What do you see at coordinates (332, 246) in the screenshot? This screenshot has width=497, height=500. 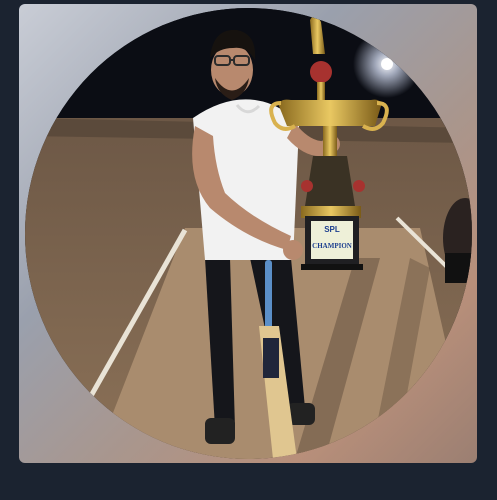 I see `trophy-plate-text: CHAMPION` at bounding box center [332, 246].